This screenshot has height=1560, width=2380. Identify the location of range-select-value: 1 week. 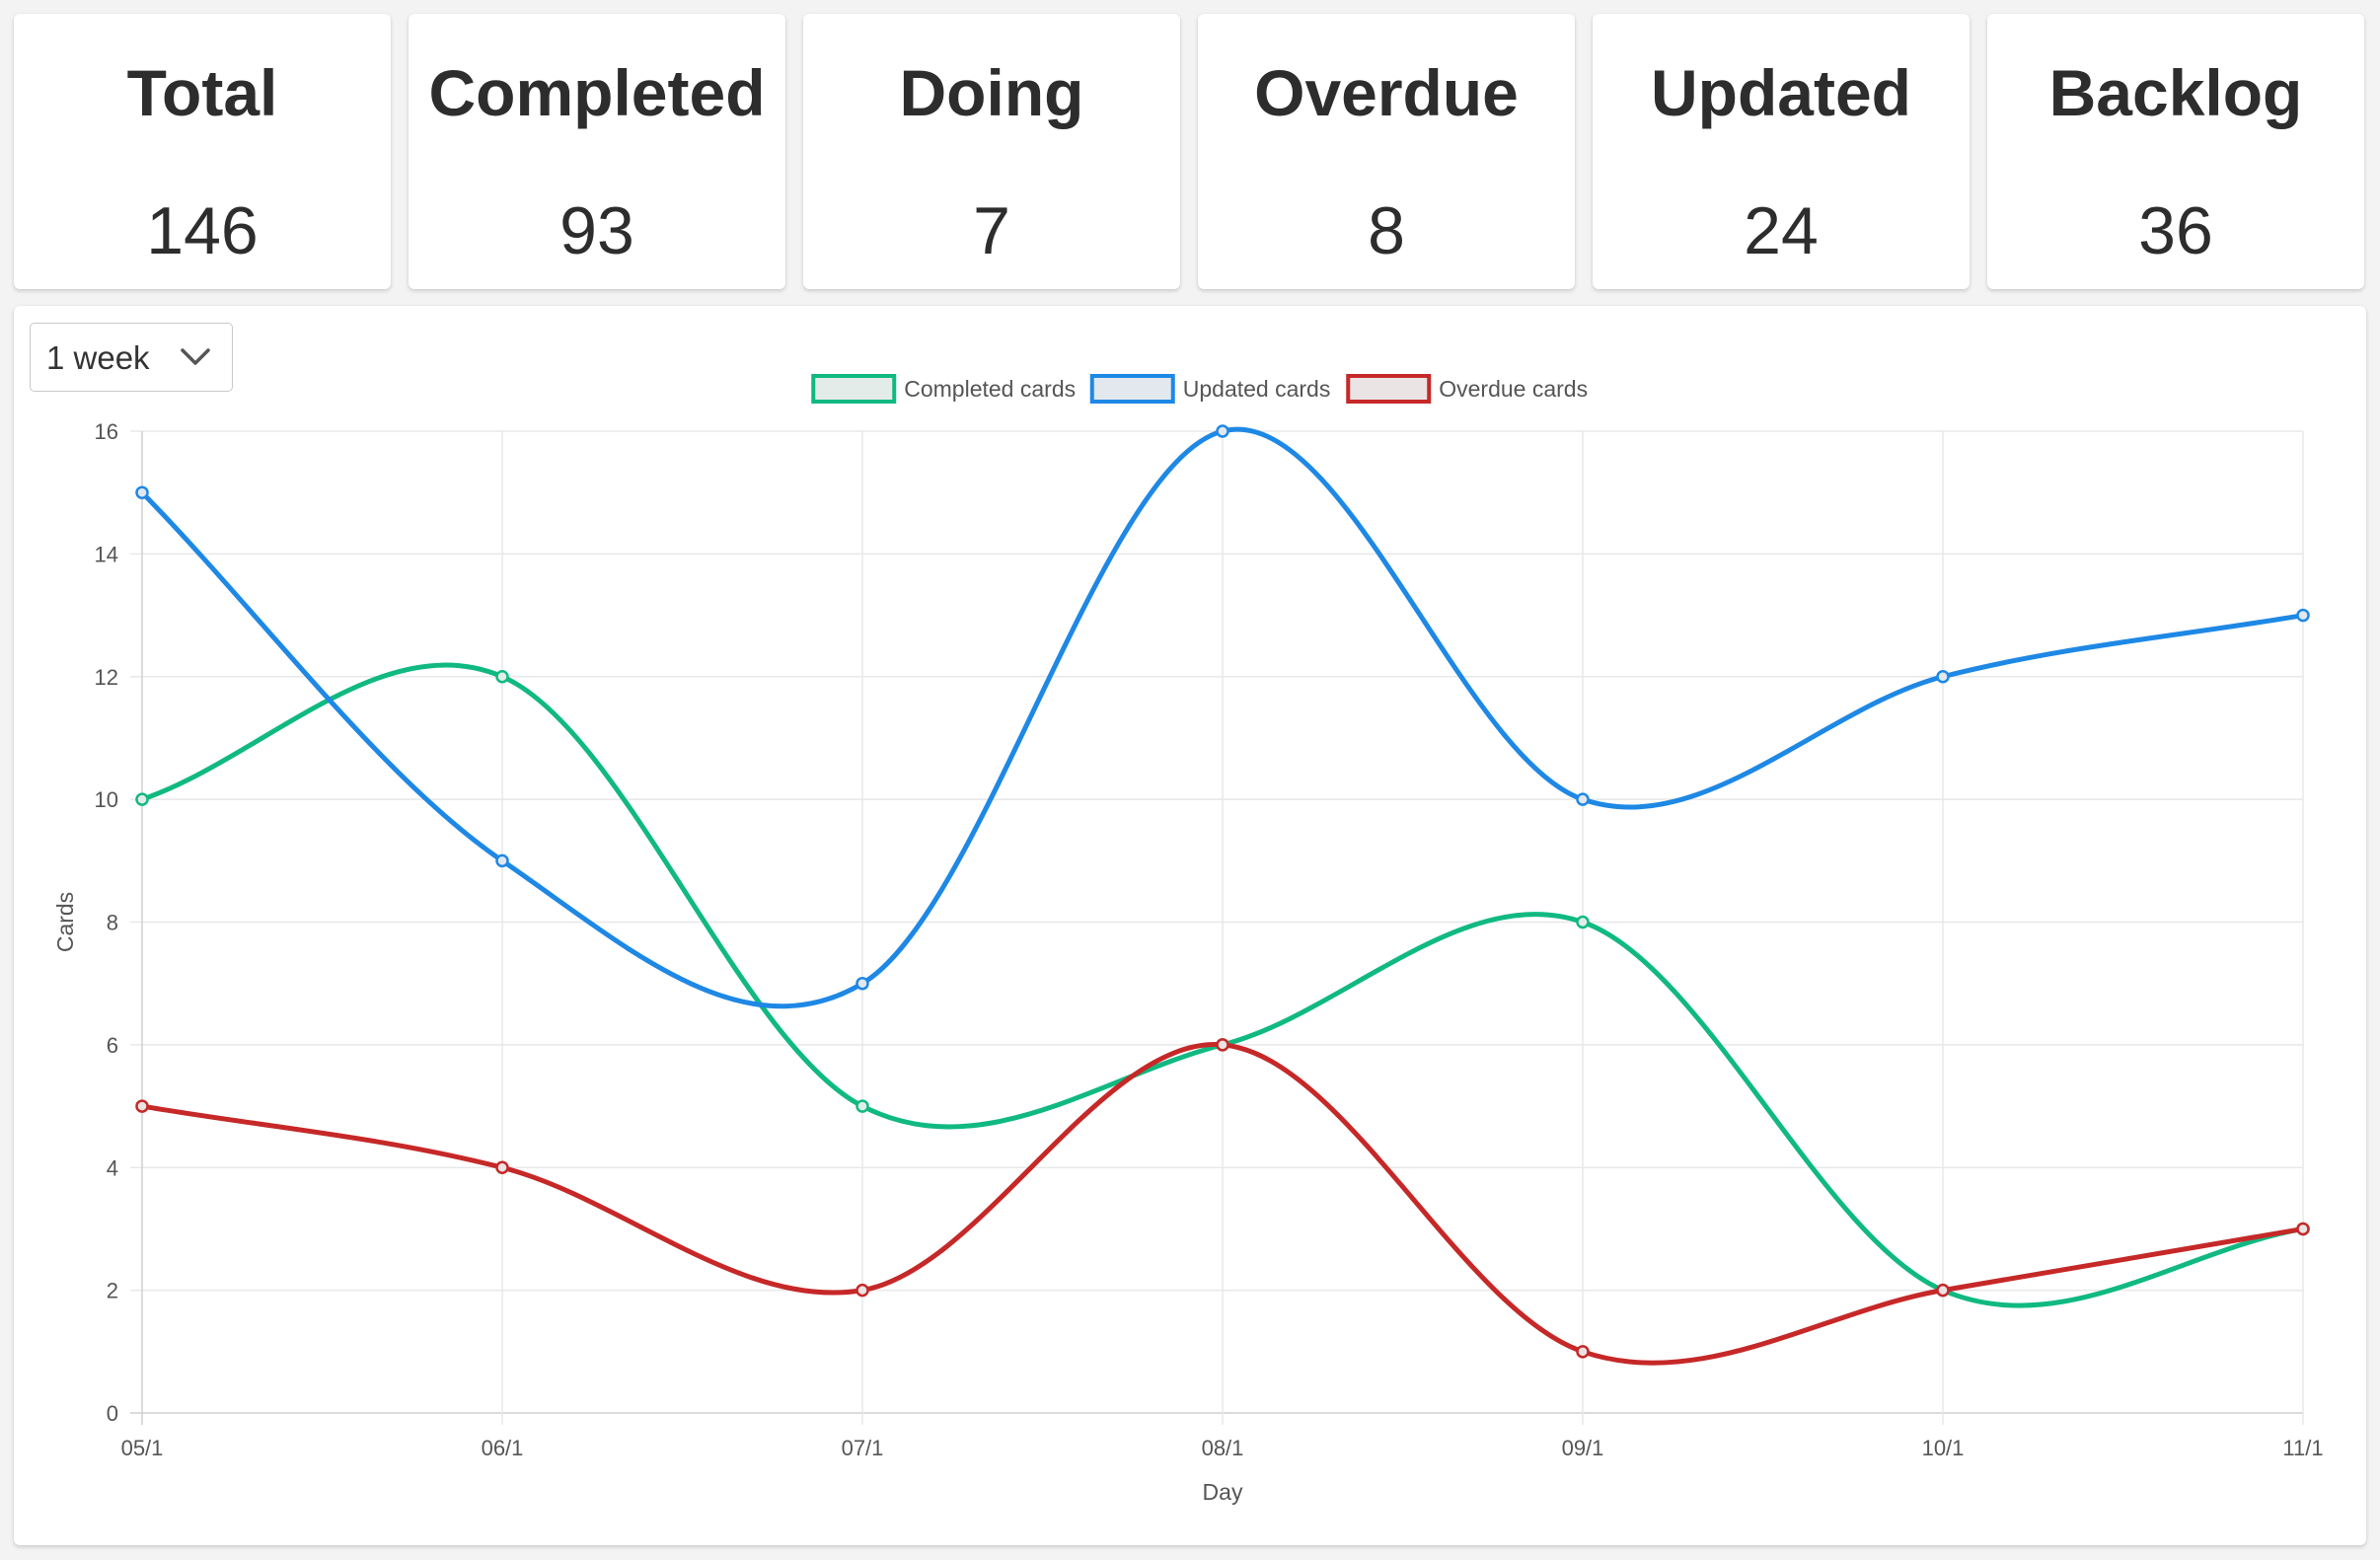
(98, 357).